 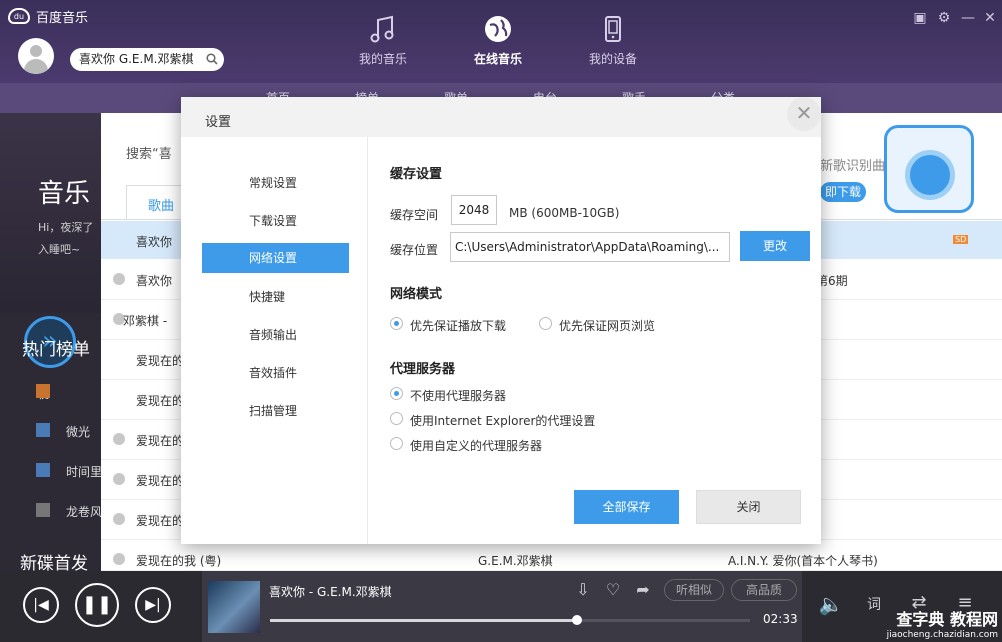 I want to click on network-mode-playback-label: 优先保证播放下载, so click(x=458, y=325).